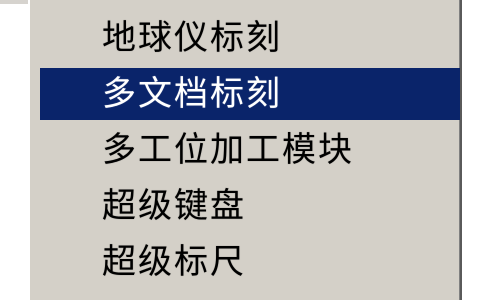  What do you see at coordinates (174, 206) in the screenshot?
I see `menu-item-label: 超级键盘` at bounding box center [174, 206].